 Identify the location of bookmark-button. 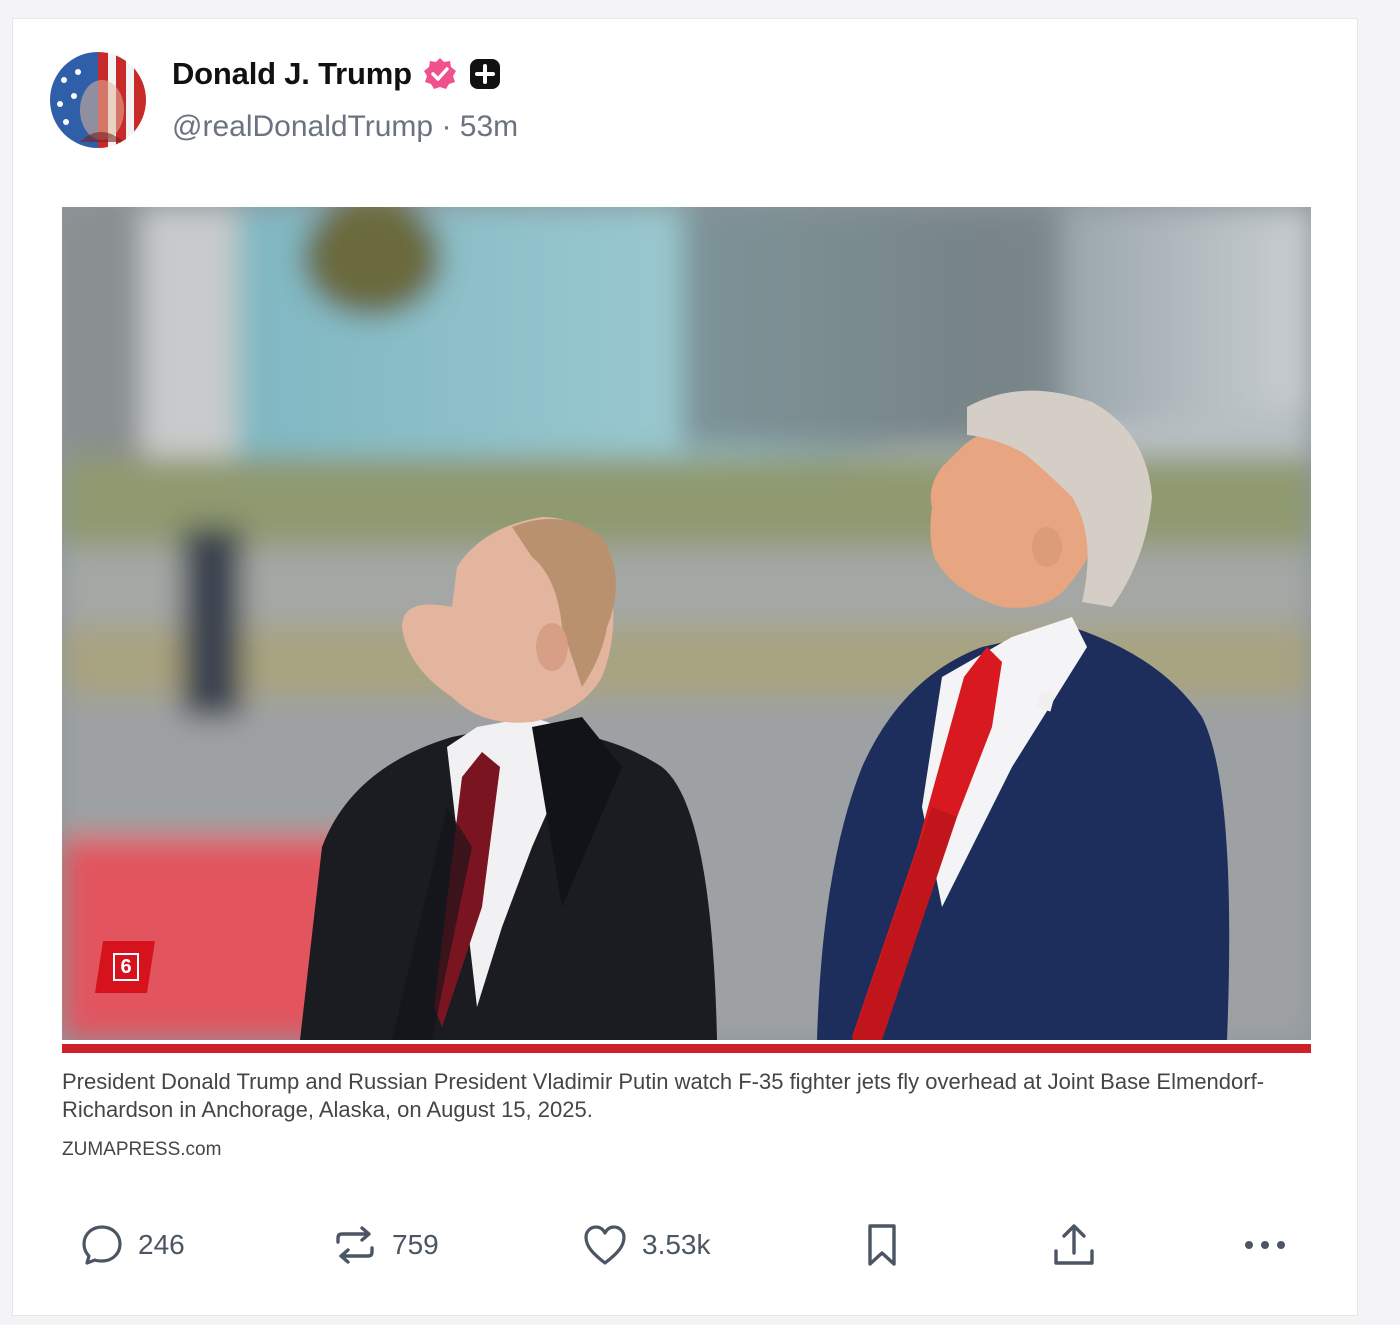
(882, 1245).